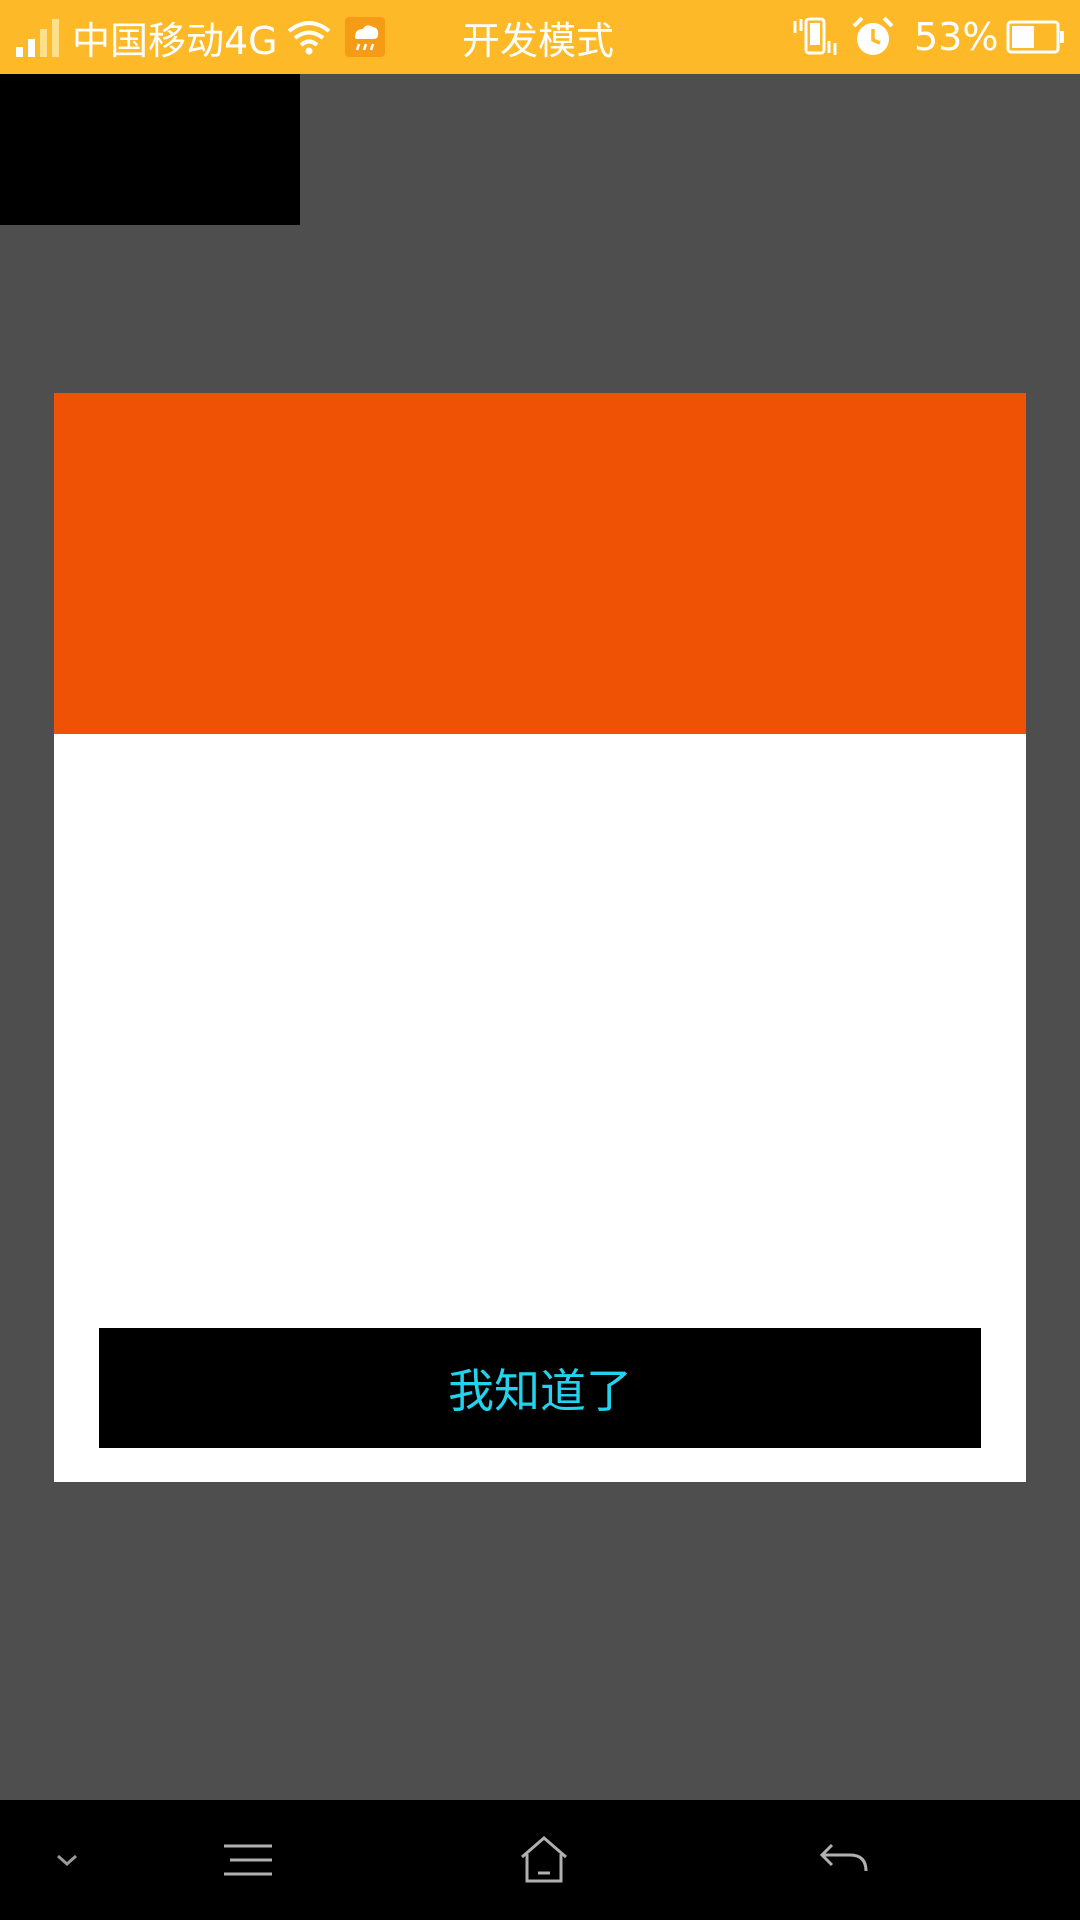 The height and width of the screenshot is (1920, 1080). I want to click on navigation-bar, so click(540, 1860).